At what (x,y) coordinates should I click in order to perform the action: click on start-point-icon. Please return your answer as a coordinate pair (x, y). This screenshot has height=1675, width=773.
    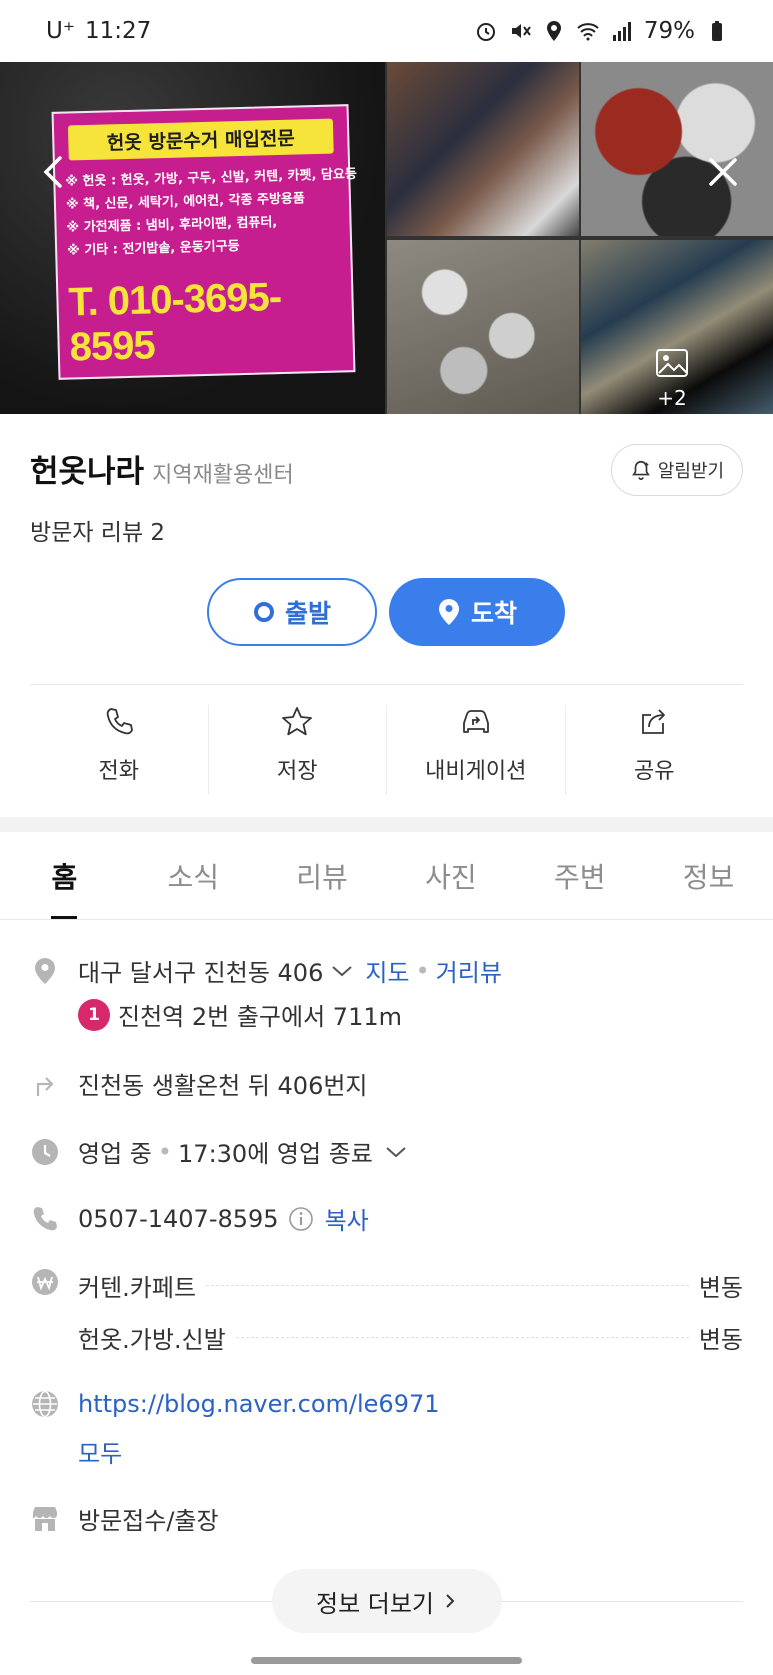
    Looking at the image, I should click on (263, 612).